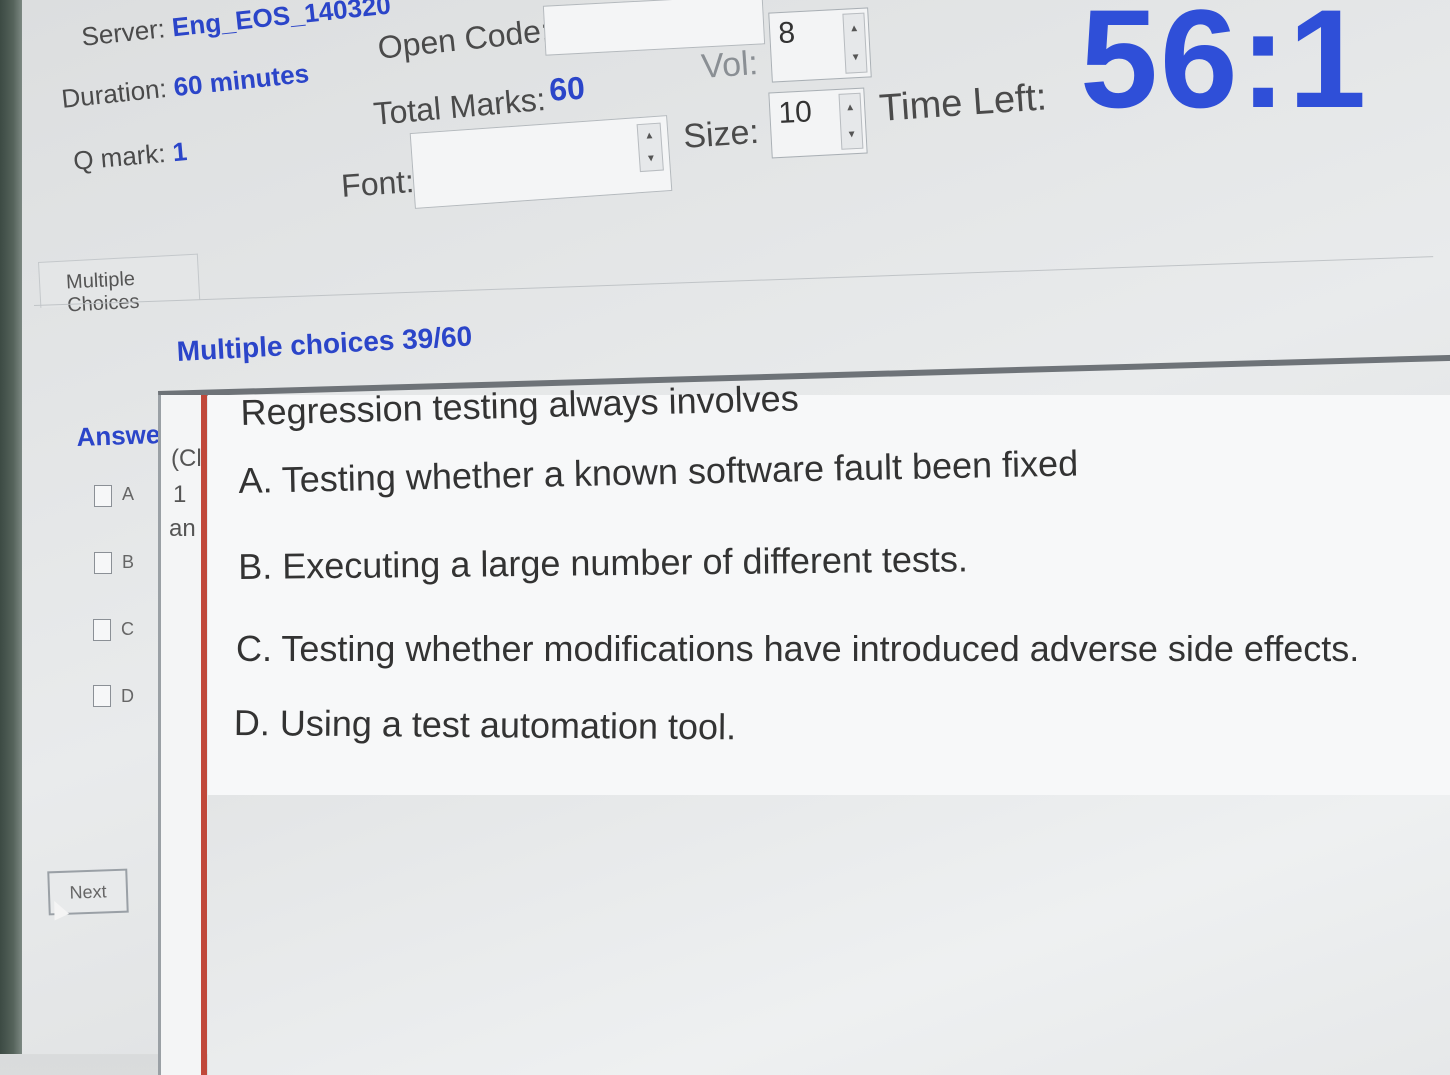  I want to click on font-label: Font:, so click(378, 183).